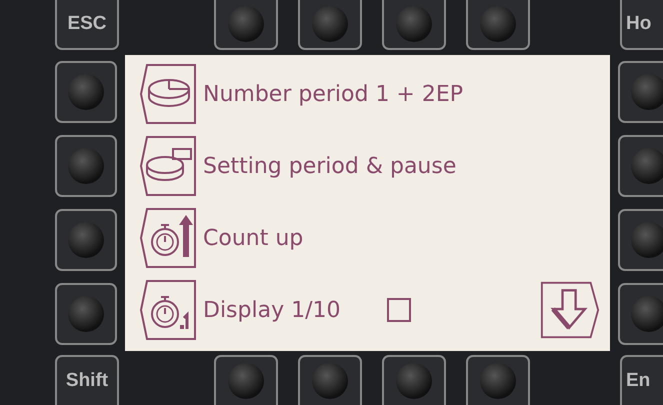 This screenshot has width=663, height=405. Describe the element at coordinates (570, 310) in the screenshot. I see `down-arrow-button` at that location.